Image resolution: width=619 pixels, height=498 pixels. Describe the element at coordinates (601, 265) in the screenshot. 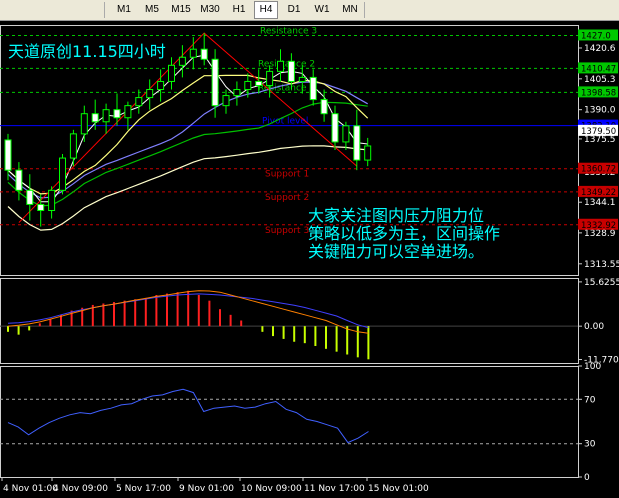

I see `price-axis-label: 1313.55` at that location.